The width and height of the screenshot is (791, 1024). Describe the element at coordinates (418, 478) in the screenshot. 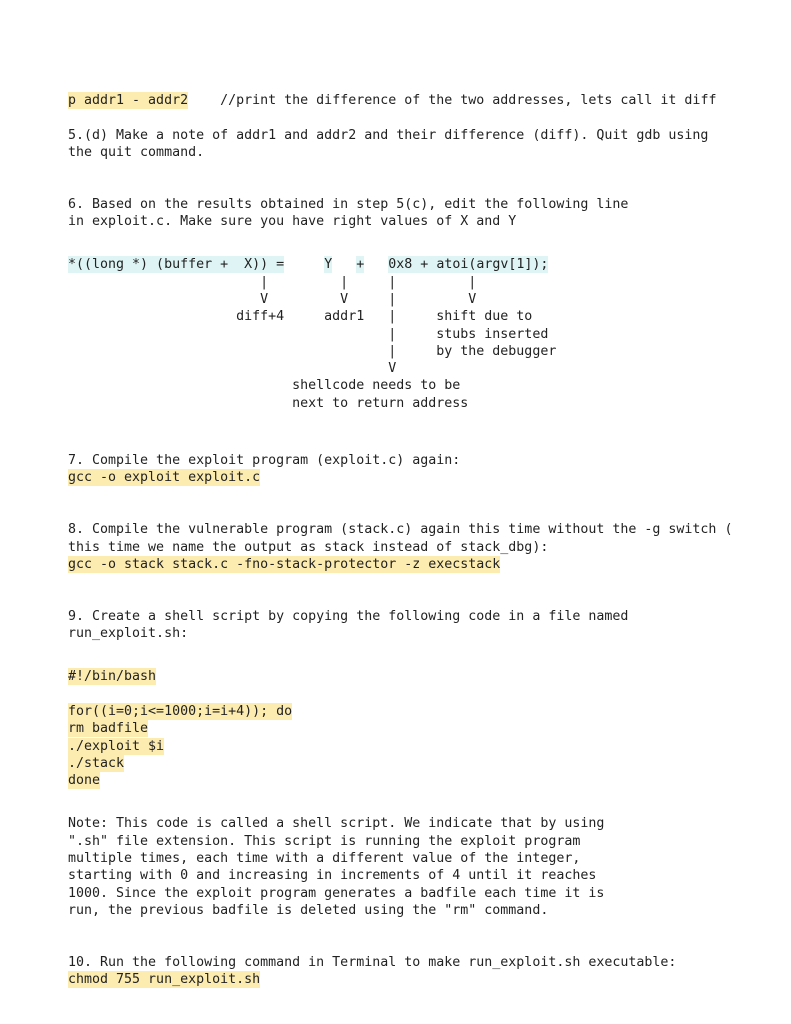

I see `step7-command-line: gcc -o exploit exploit.c` at that location.